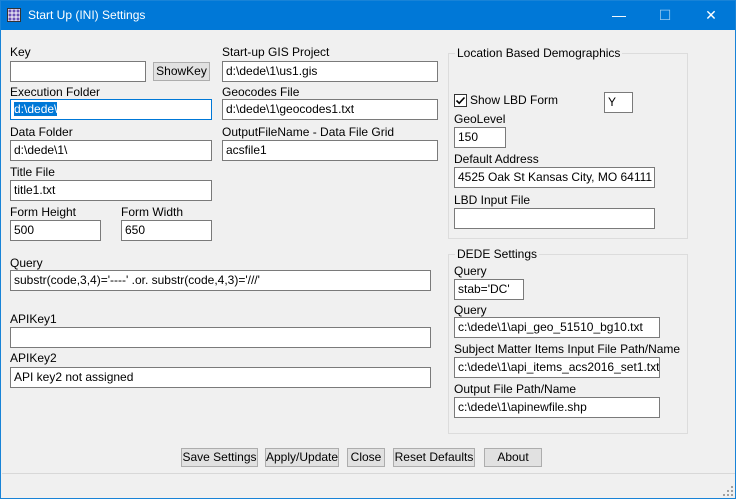 This screenshot has height=499, width=736. What do you see at coordinates (539, 53) in the screenshot?
I see `lbd-group-title: Location Based Demographics` at bounding box center [539, 53].